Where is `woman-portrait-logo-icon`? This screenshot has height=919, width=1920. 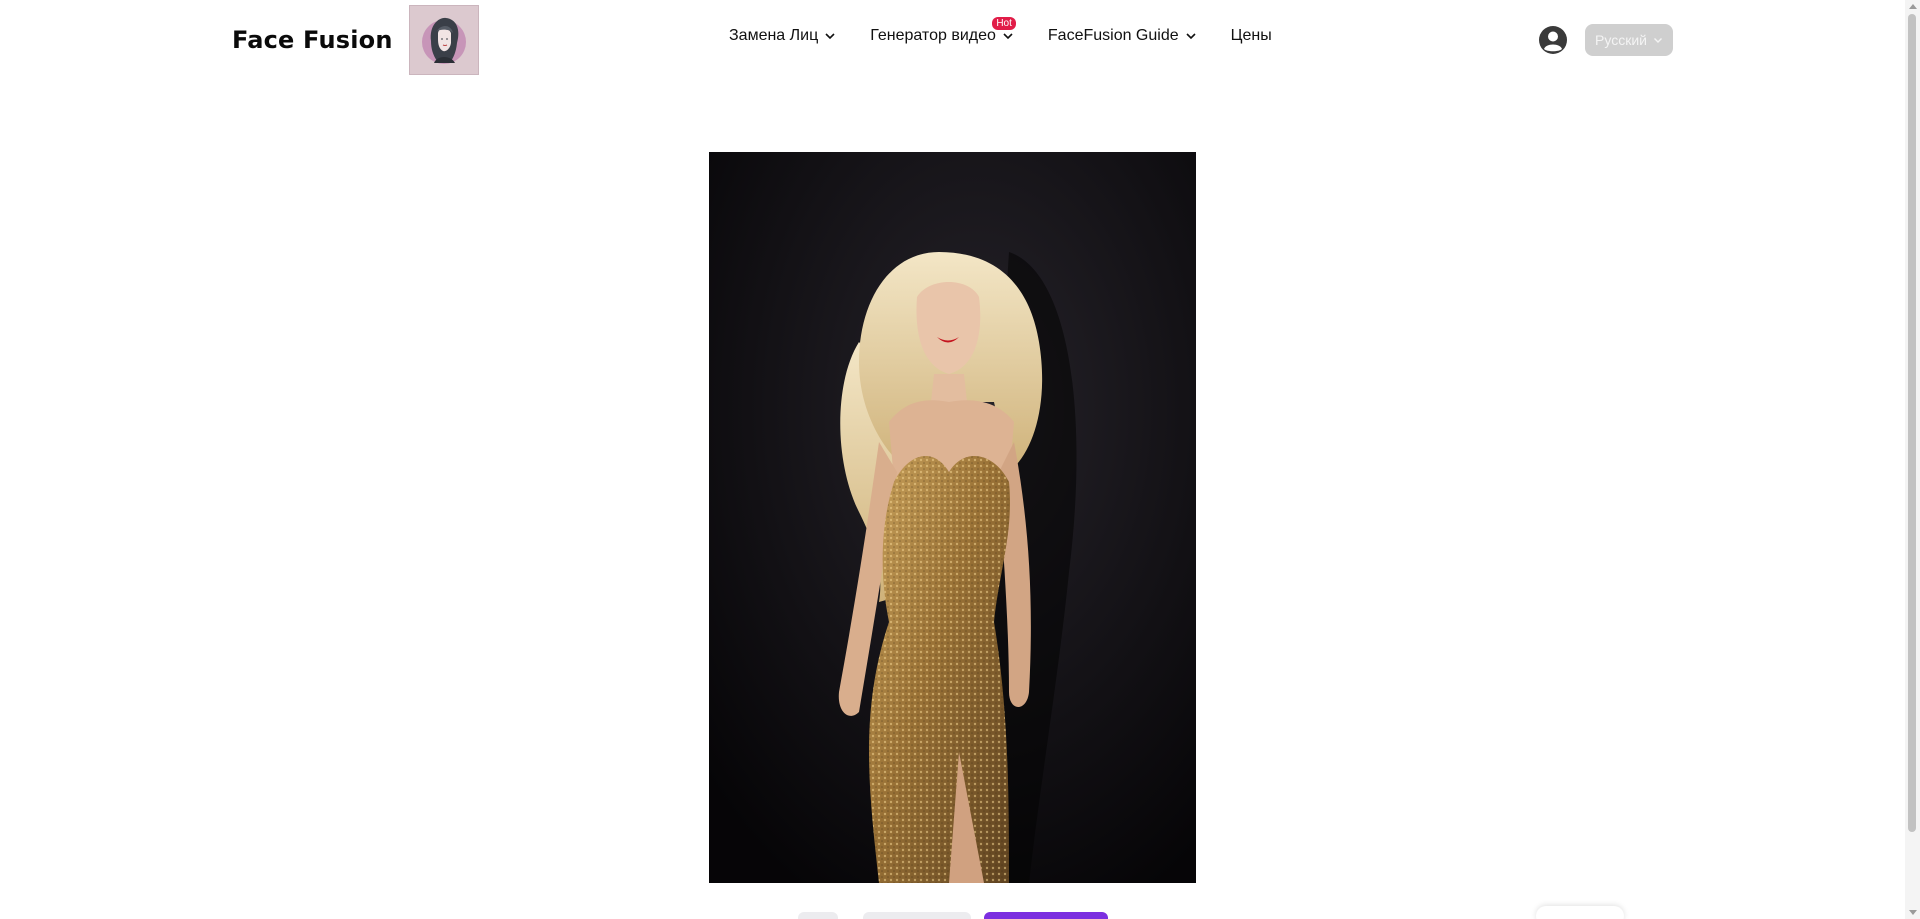
woman-portrait-logo-icon is located at coordinates (443, 40).